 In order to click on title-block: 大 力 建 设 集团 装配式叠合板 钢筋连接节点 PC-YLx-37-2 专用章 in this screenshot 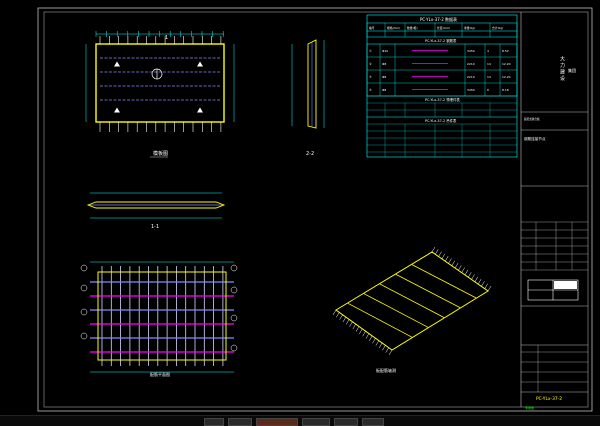, I will do `click(554, 211)`.